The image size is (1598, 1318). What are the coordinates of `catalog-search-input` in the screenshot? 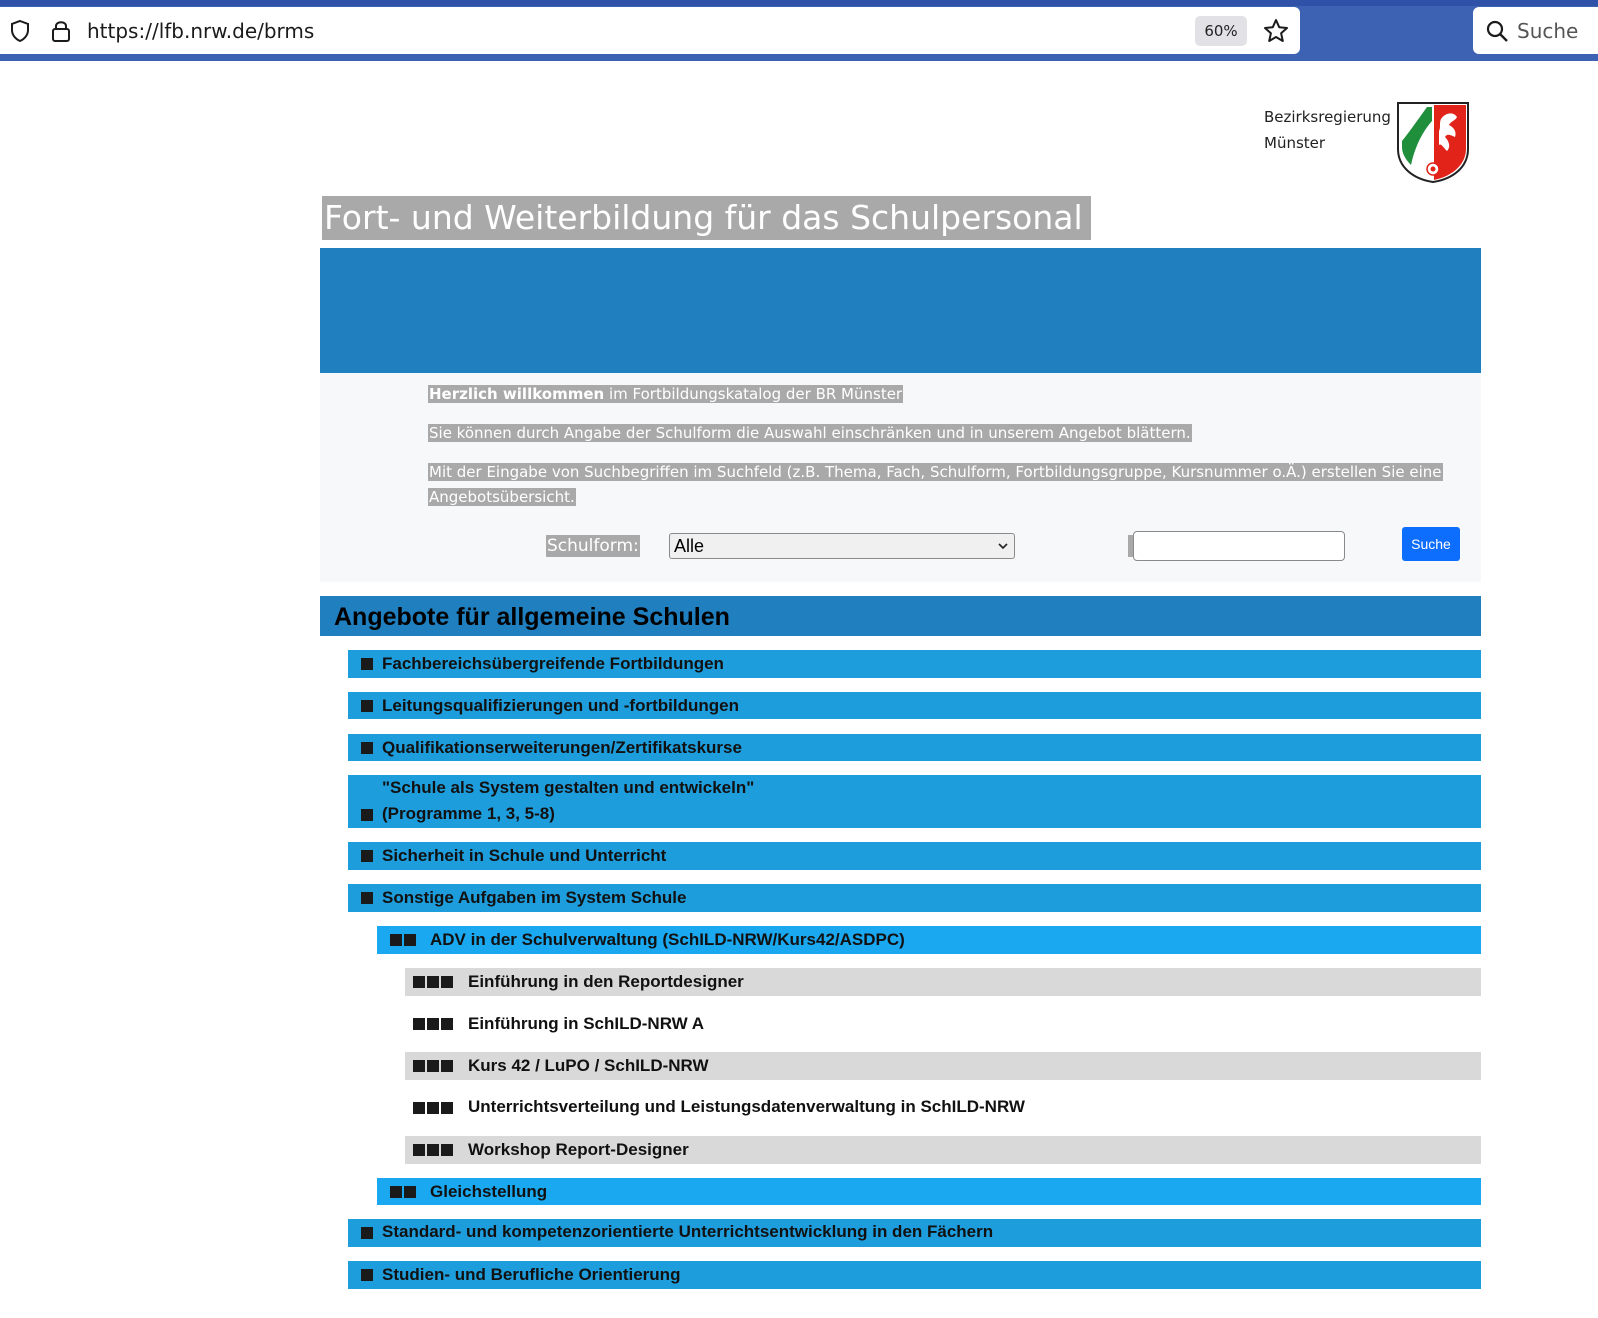 It's located at (1239, 546).